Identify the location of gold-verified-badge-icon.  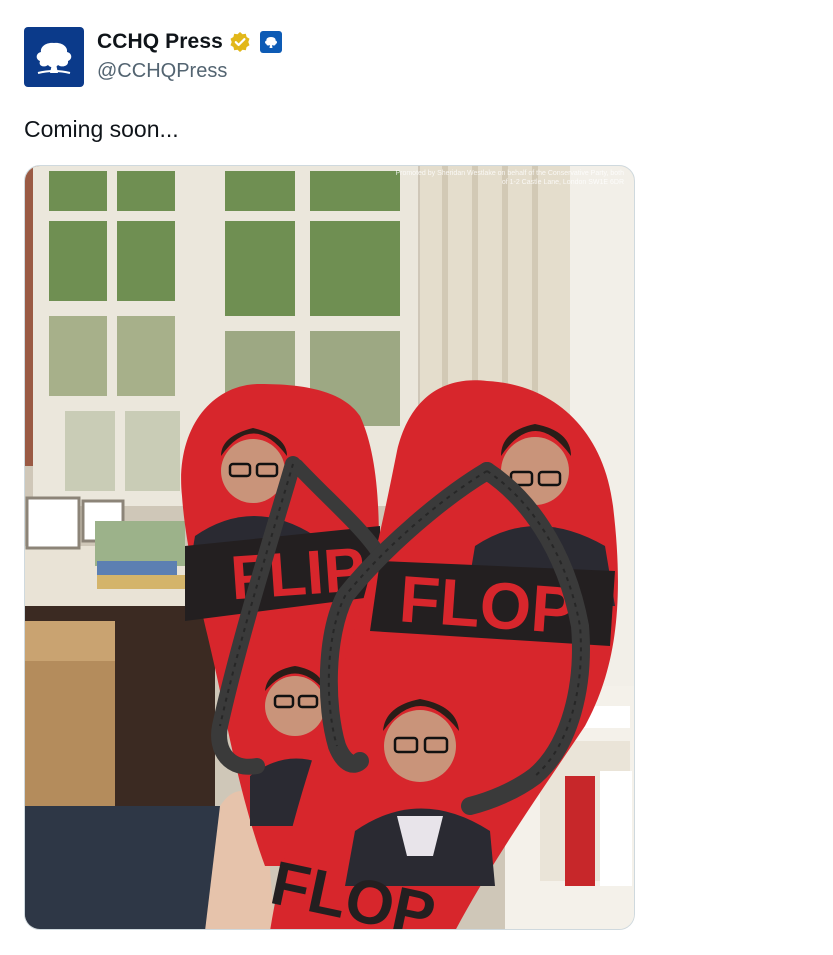
(240, 42).